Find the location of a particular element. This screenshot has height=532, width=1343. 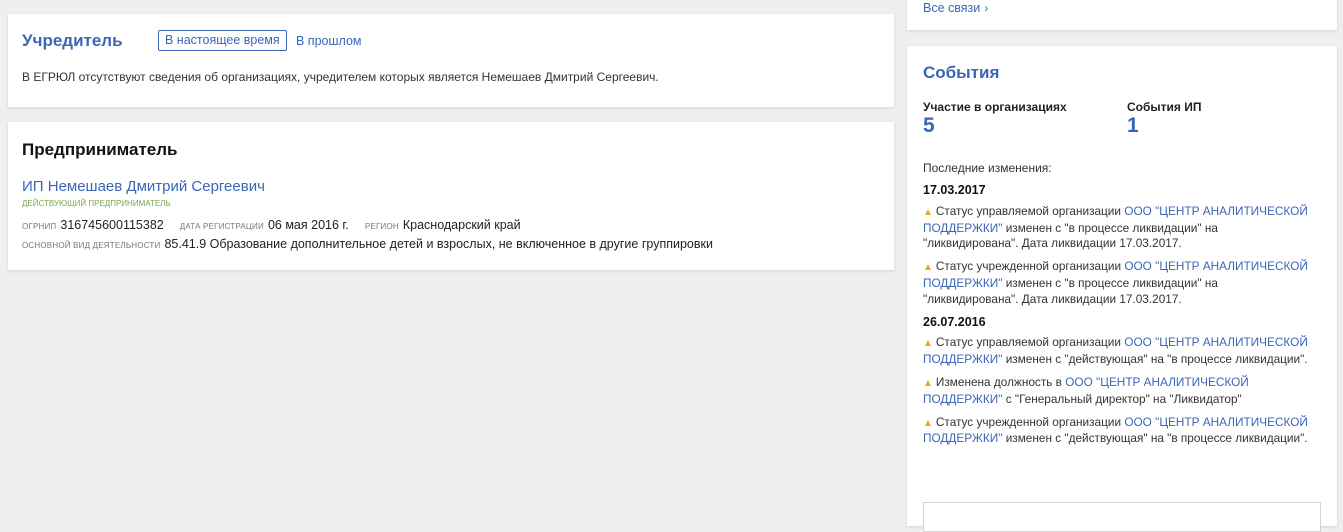

entrepreneur-title: Предприниматель is located at coordinates (100, 149).